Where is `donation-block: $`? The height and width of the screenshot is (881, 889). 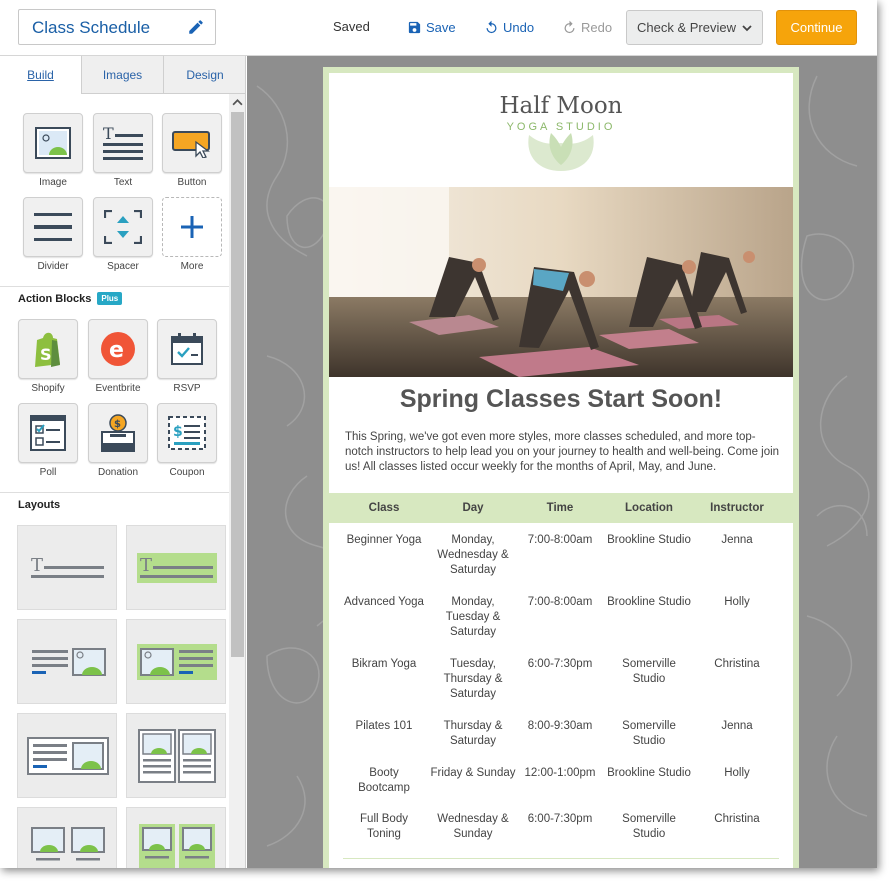 donation-block: $ is located at coordinates (118, 433).